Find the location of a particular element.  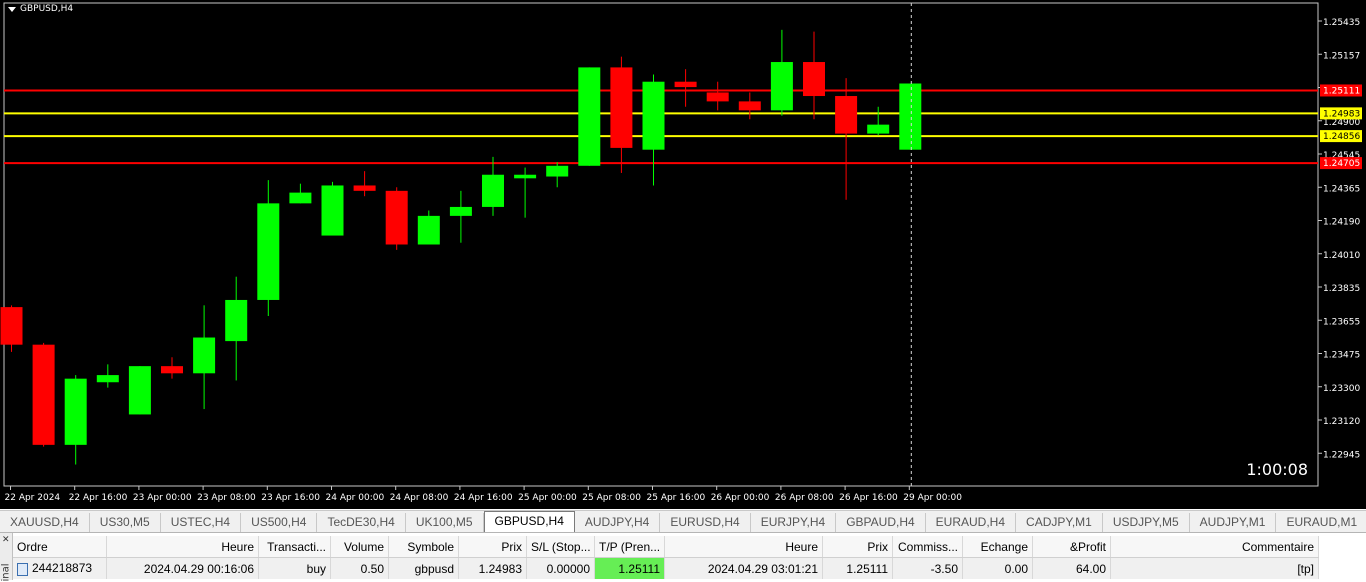

column-header: &Profit is located at coordinates (1071, 547).